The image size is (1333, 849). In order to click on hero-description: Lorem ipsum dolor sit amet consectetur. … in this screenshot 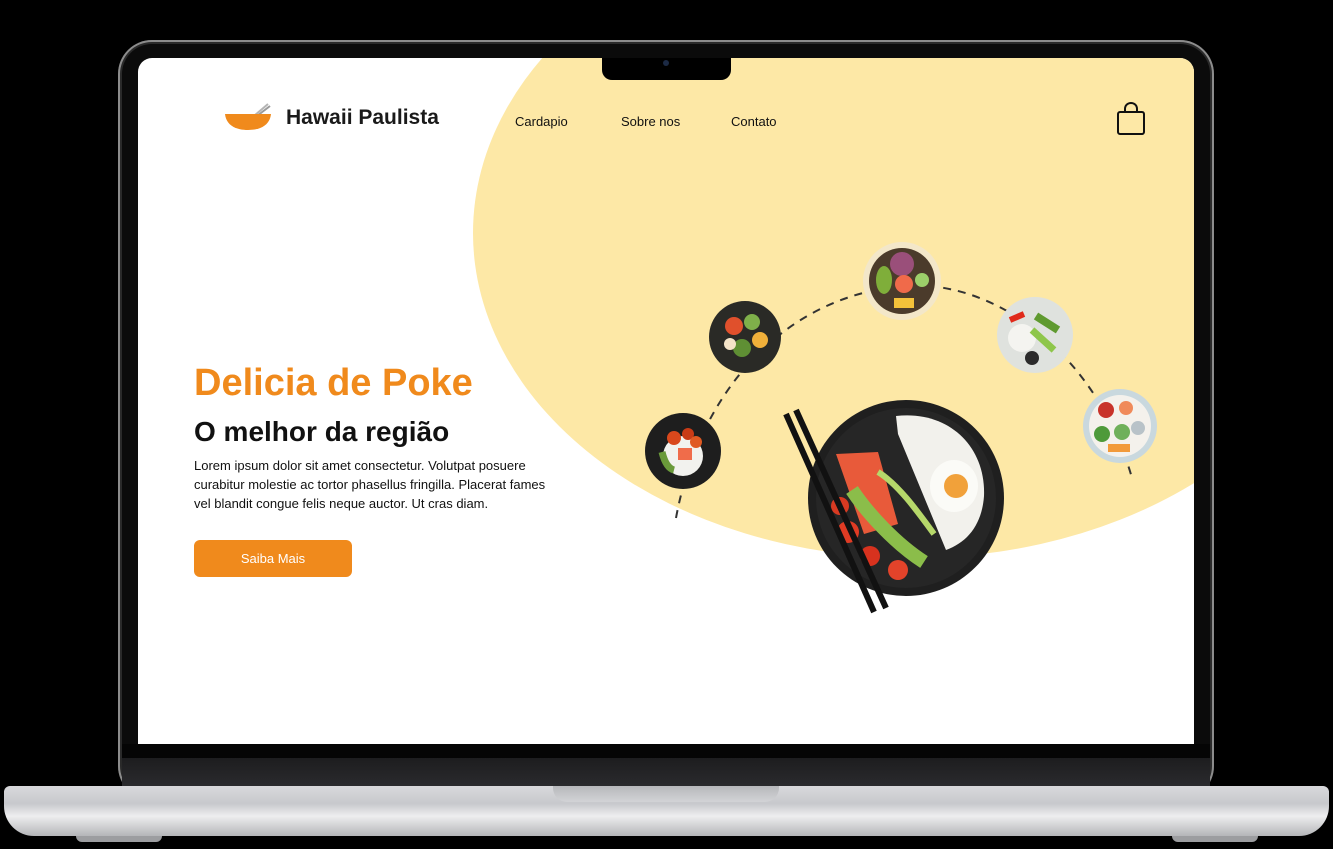, I will do `click(370, 484)`.